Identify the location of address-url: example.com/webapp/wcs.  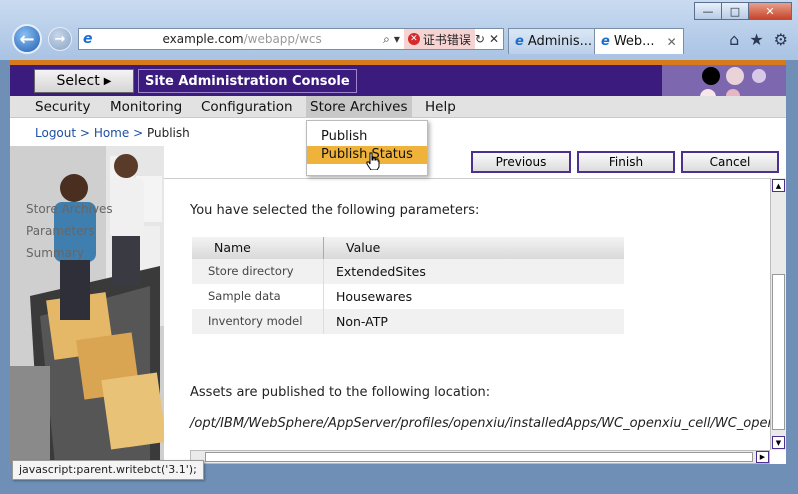
(240, 39).